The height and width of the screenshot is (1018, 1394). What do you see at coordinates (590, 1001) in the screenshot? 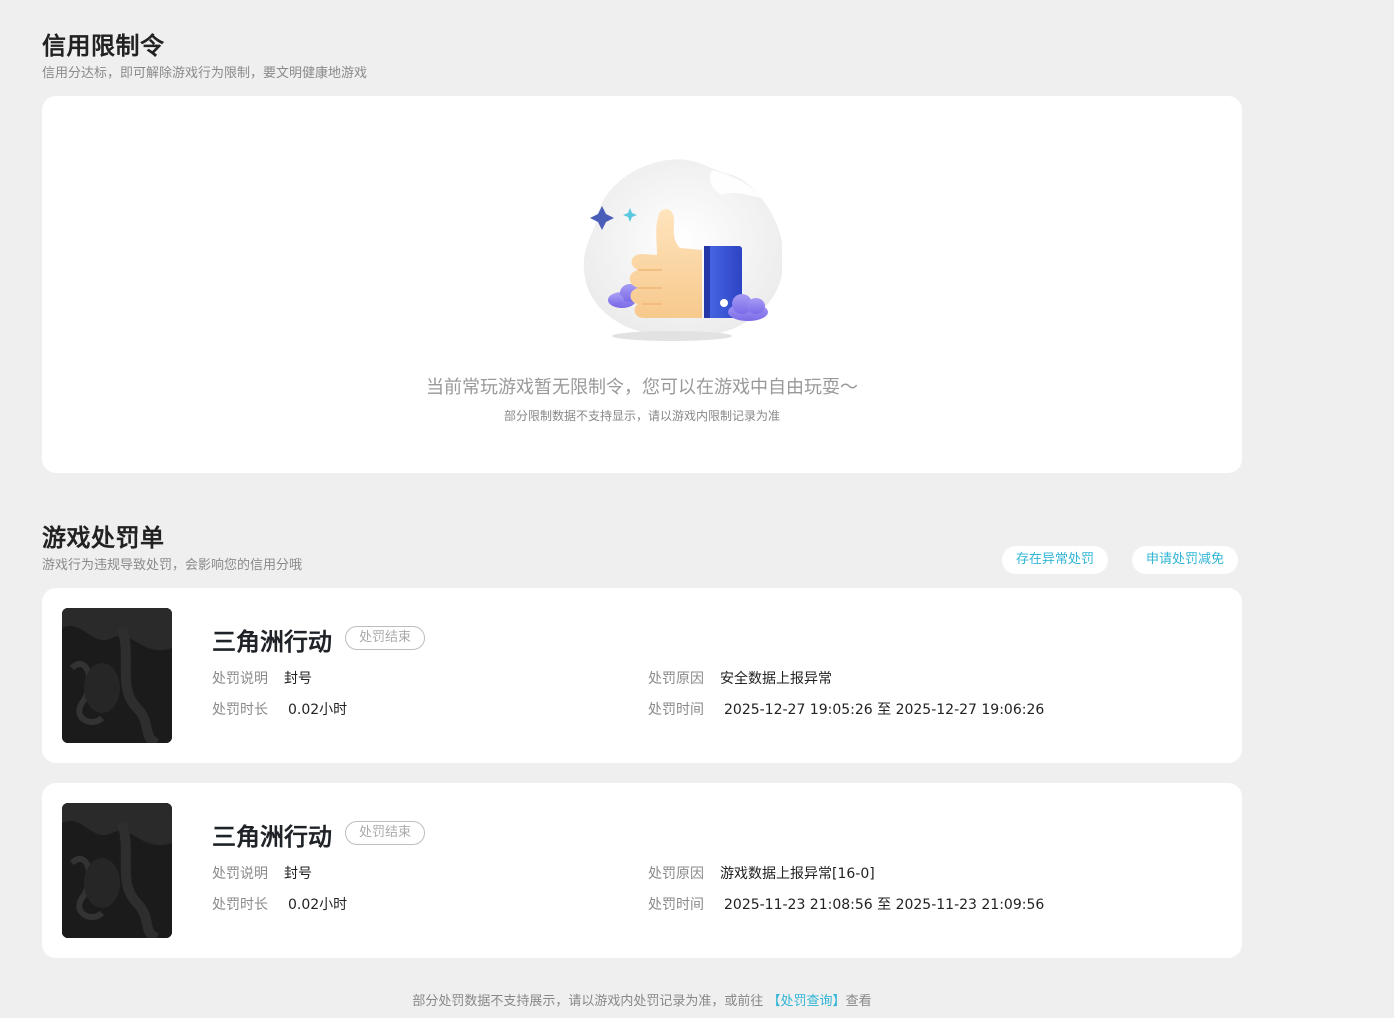
I see `footer-note-prefix: 部分处罚数据不支持展示，请以游戏内处罚记录为准，或前往` at bounding box center [590, 1001].